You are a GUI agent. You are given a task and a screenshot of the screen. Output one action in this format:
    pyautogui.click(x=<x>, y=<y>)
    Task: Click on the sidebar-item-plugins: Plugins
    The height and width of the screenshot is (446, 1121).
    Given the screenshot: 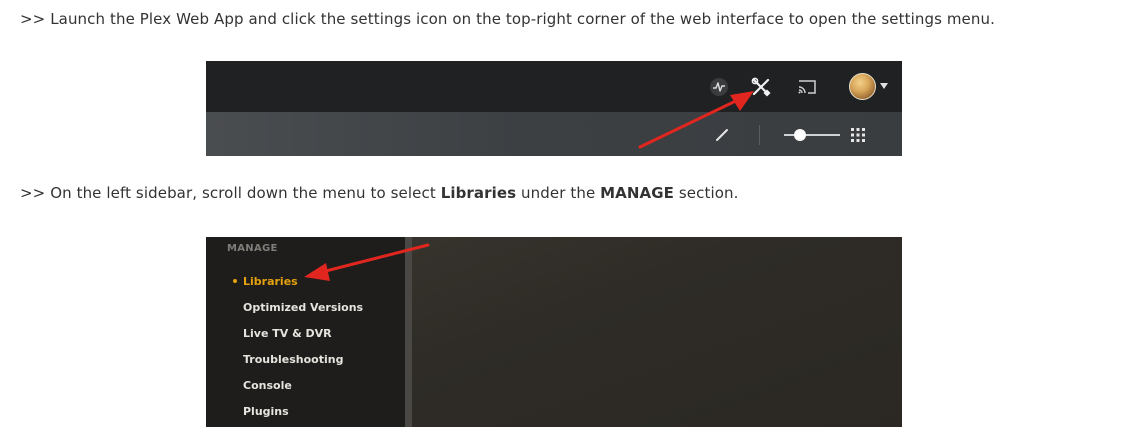 What is the action you would take?
    pyautogui.click(x=266, y=411)
    